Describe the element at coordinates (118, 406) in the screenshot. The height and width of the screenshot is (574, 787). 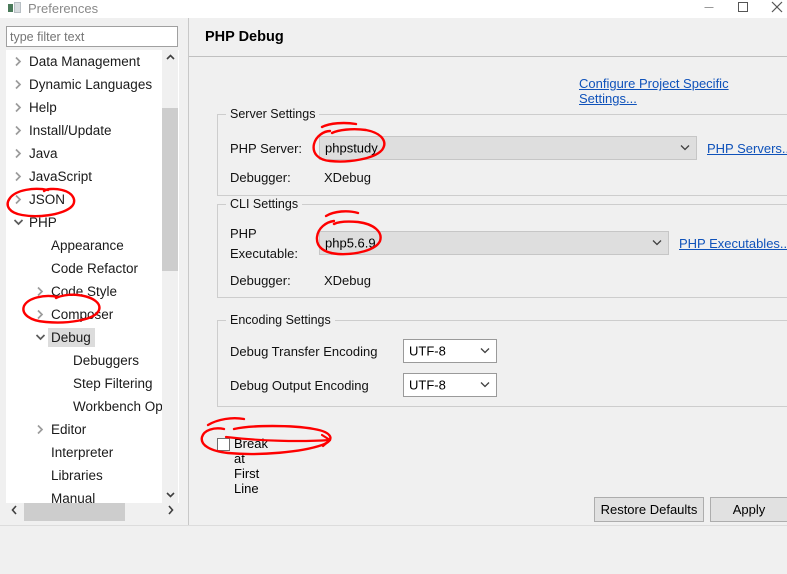
I see `sidebar-item-label: Workbench Op` at that location.